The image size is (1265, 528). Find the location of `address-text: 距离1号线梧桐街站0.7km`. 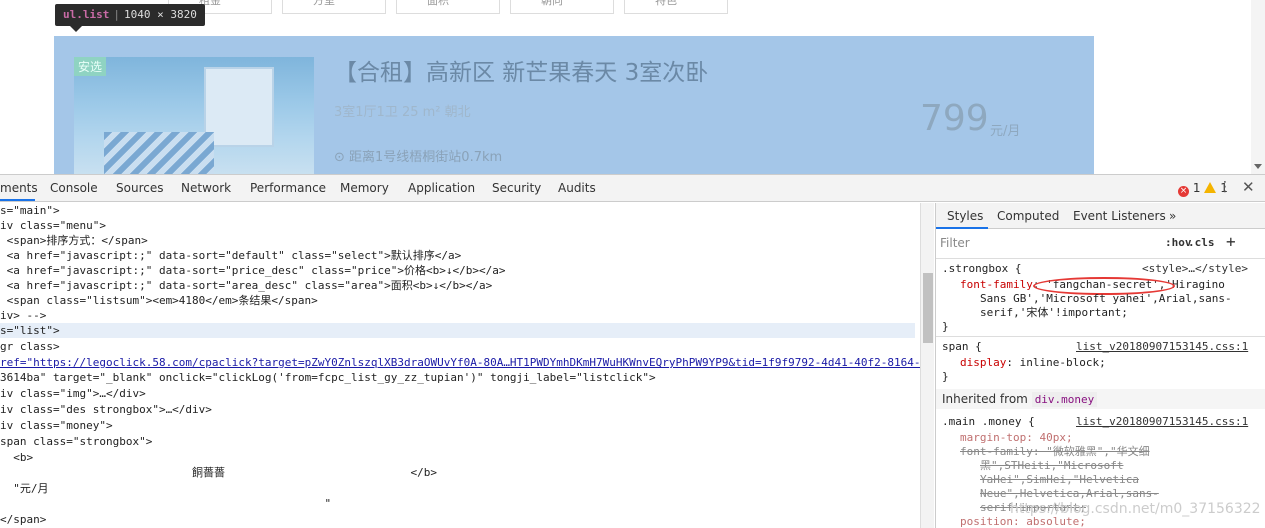

address-text: 距离1号线梧桐街站0.7km is located at coordinates (426, 157).